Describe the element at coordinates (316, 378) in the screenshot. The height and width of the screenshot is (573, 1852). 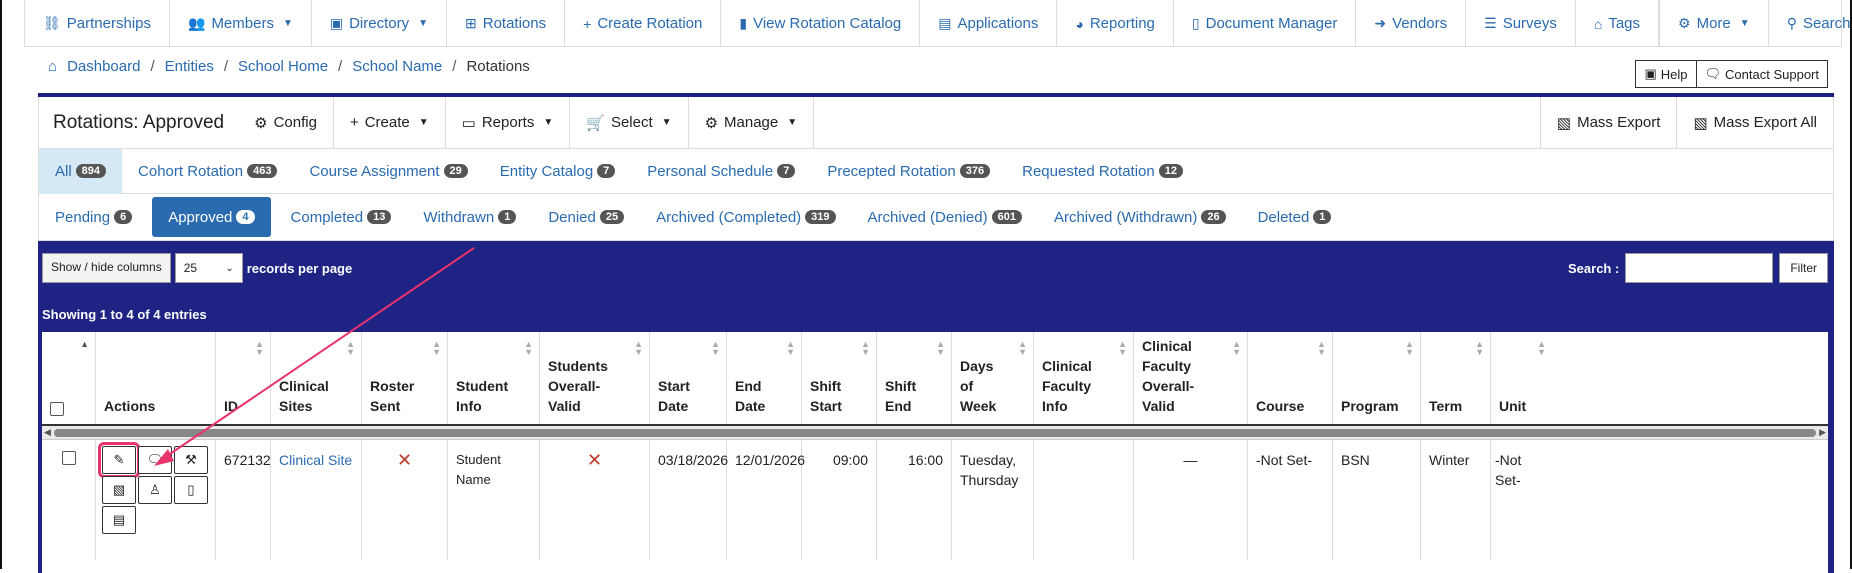
I see `col-clinical-sites: Clinical Sites ▲ ▼` at that location.